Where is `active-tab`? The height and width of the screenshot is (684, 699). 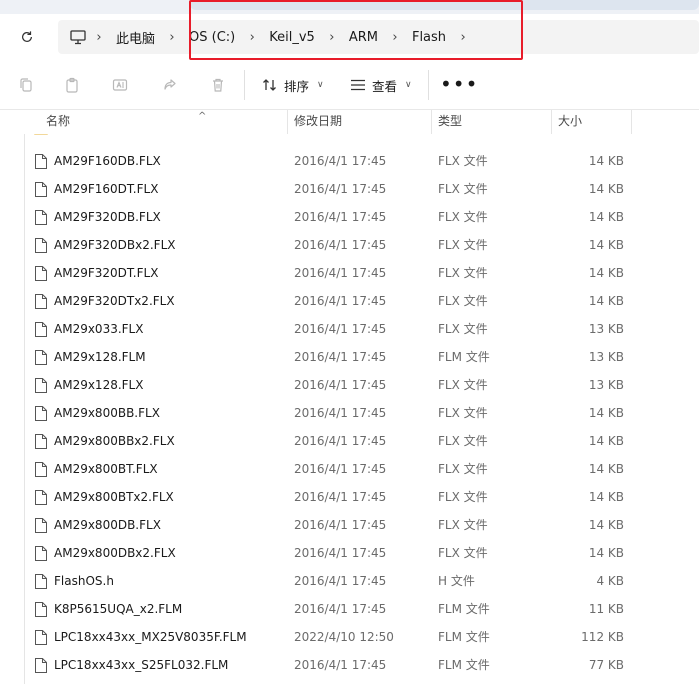
active-tab is located at coordinates (444, 5).